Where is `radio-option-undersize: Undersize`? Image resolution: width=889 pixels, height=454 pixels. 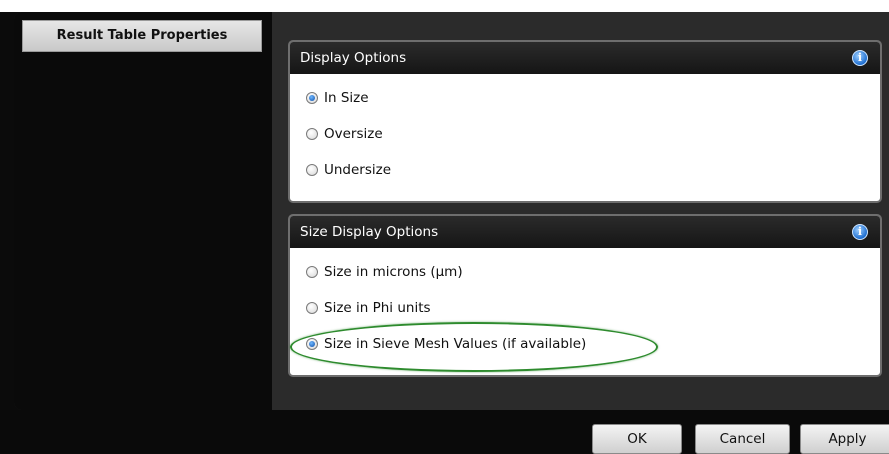 radio-option-undersize: Undersize is located at coordinates (593, 170).